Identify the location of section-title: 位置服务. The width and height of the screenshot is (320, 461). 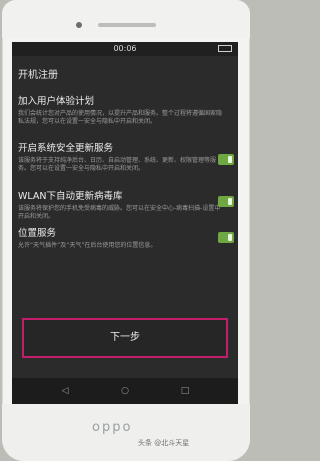
(37, 233).